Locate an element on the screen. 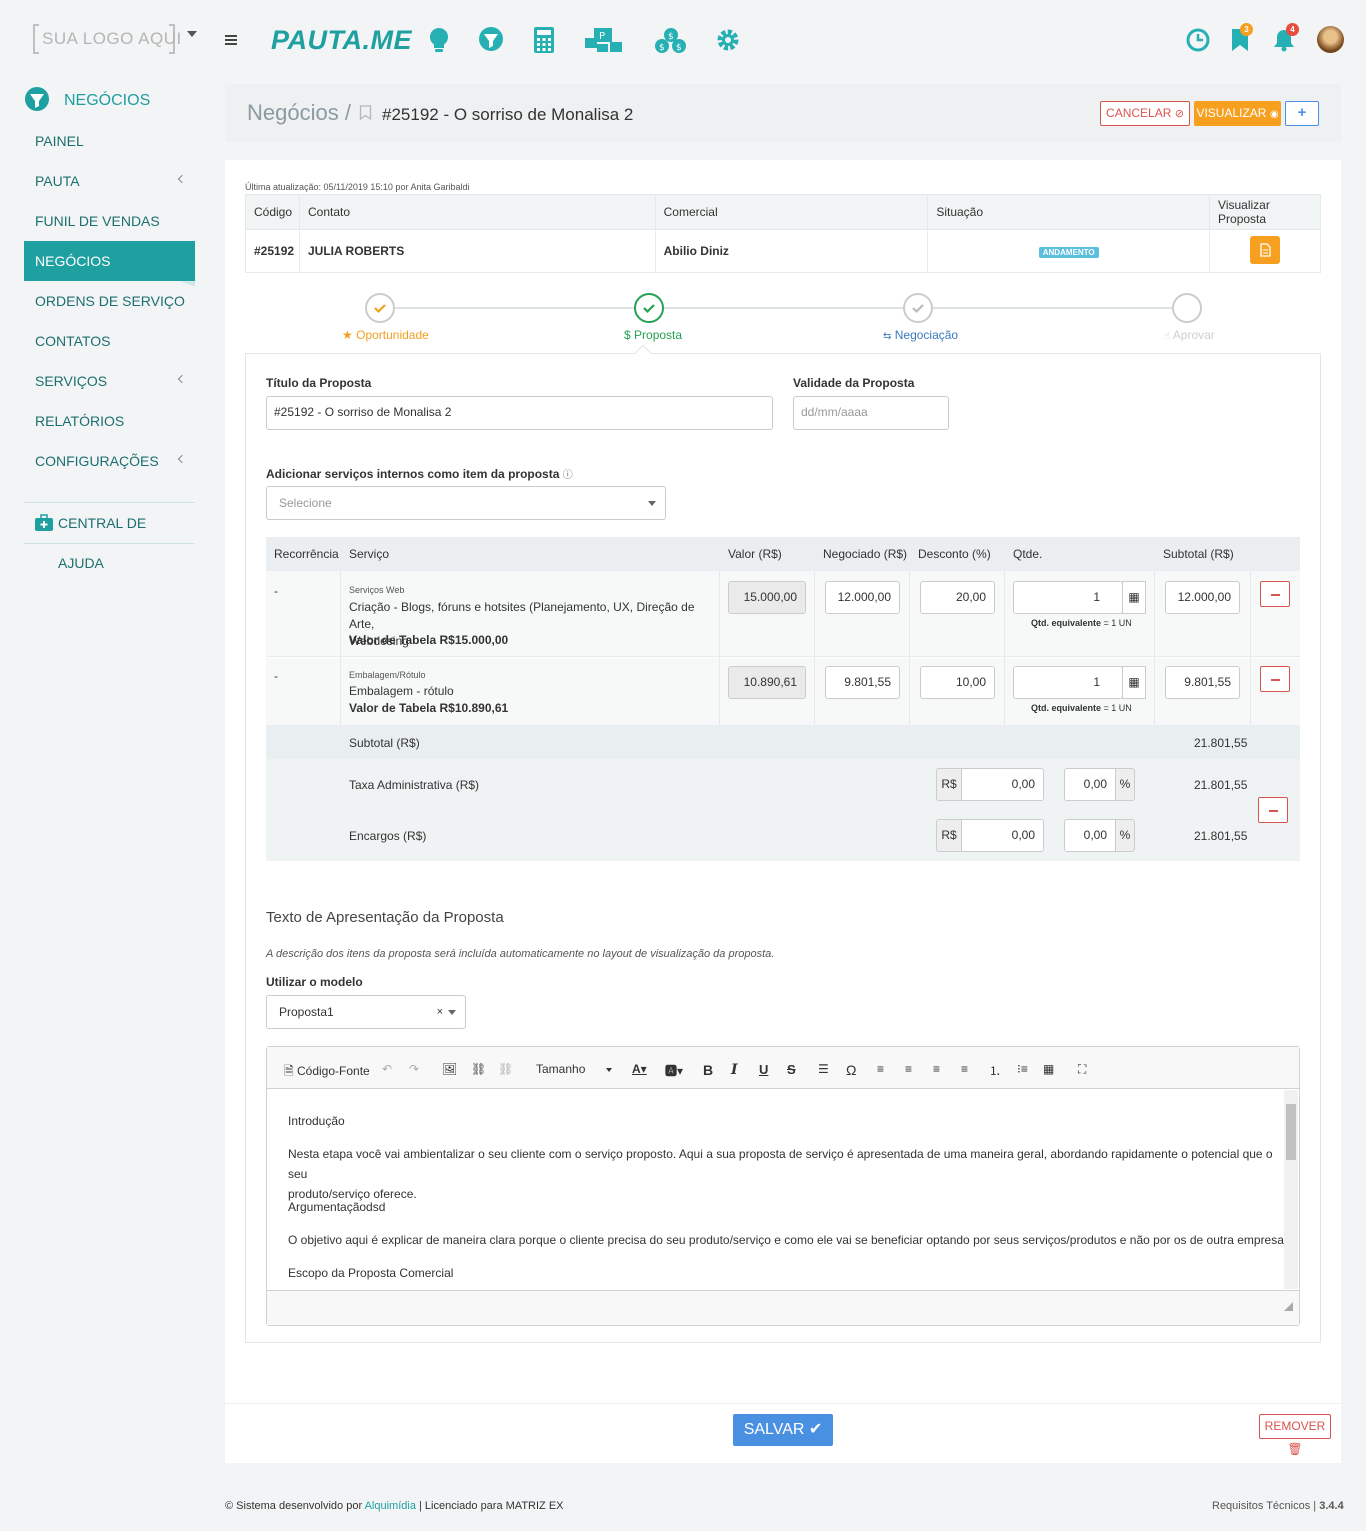  row1-negotiated-input: 12.000,00 is located at coordinates (862, 597).